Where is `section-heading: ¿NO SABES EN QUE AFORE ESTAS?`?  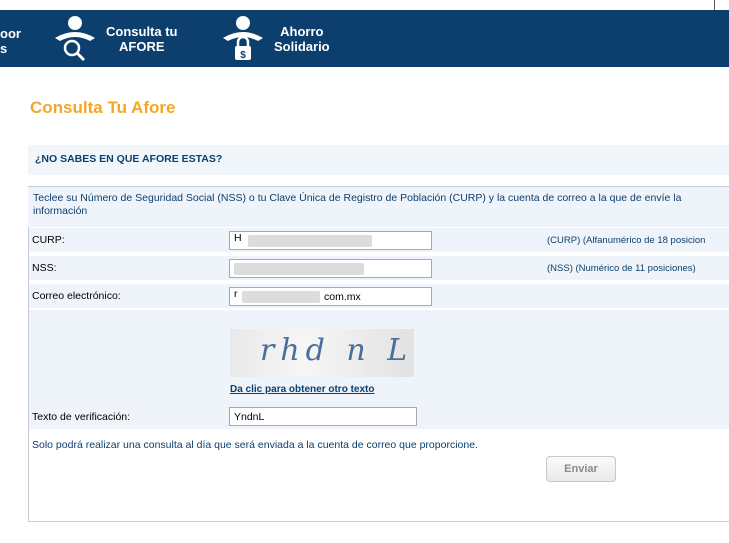
section-heading: ¿NO SABES EN QUE AFORE ESTAS? is located at coordinates (129, 159).